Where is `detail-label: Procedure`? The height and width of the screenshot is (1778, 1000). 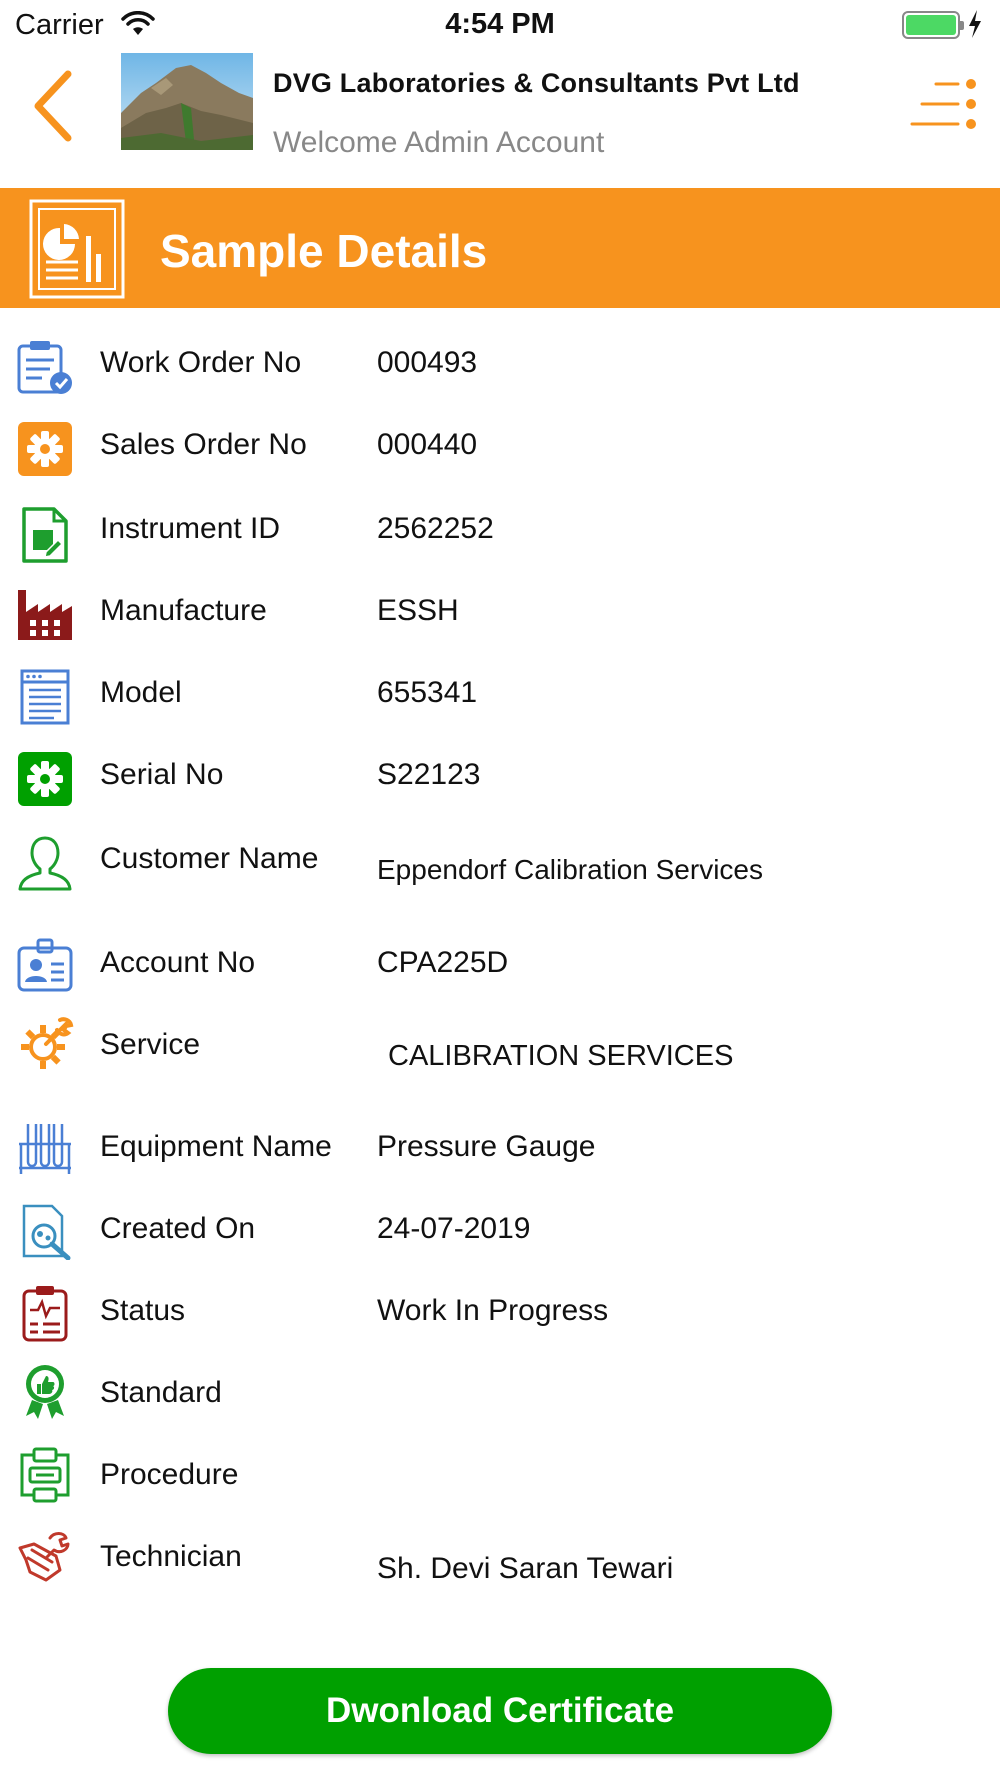 detail-label: Procedure is located at coordinates (169, 1474).